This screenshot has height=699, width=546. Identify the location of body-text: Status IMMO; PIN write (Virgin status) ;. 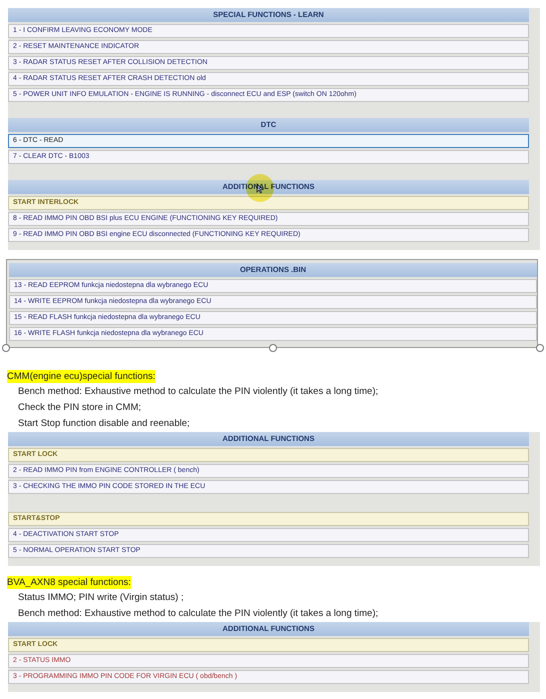
(101, 597).